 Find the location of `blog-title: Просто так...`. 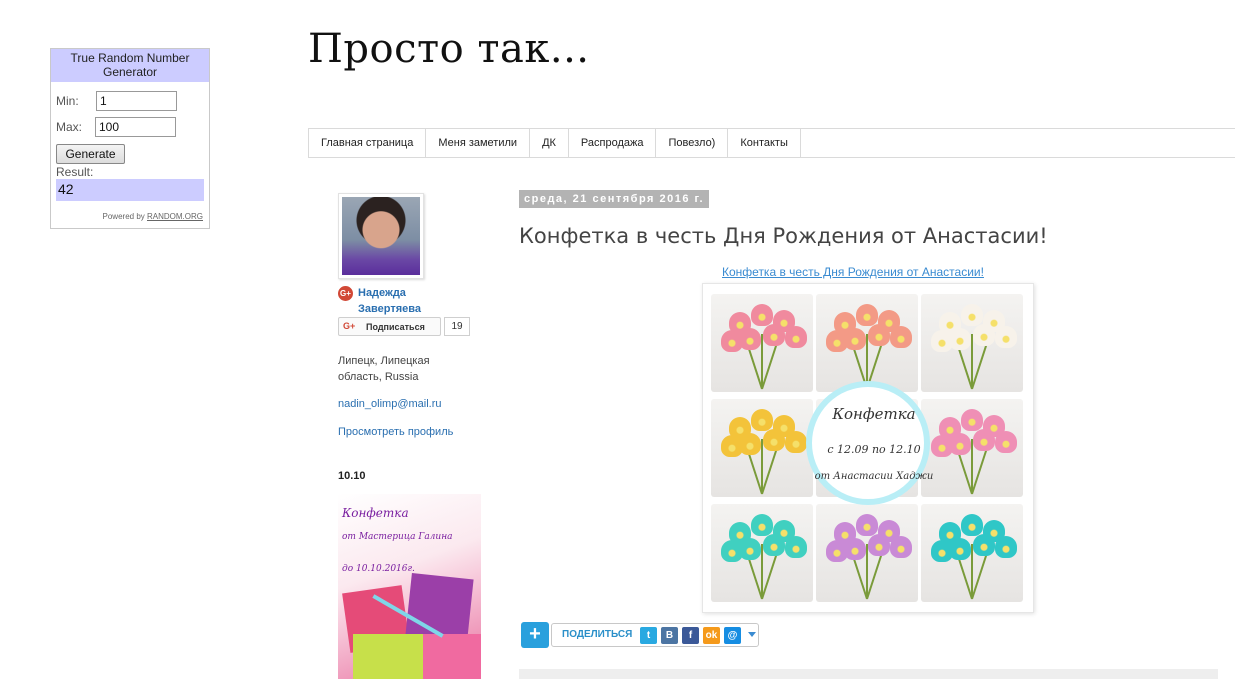

blog-title: Просто так... is located at coordinates (449, 49).